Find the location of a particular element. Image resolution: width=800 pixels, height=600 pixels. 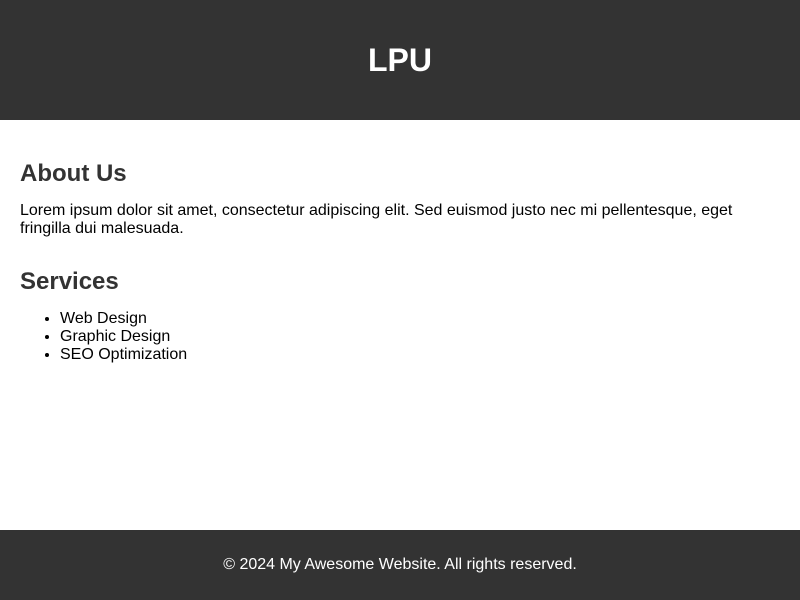

list-item: Graphic Design is located at coordinates (420, 337).